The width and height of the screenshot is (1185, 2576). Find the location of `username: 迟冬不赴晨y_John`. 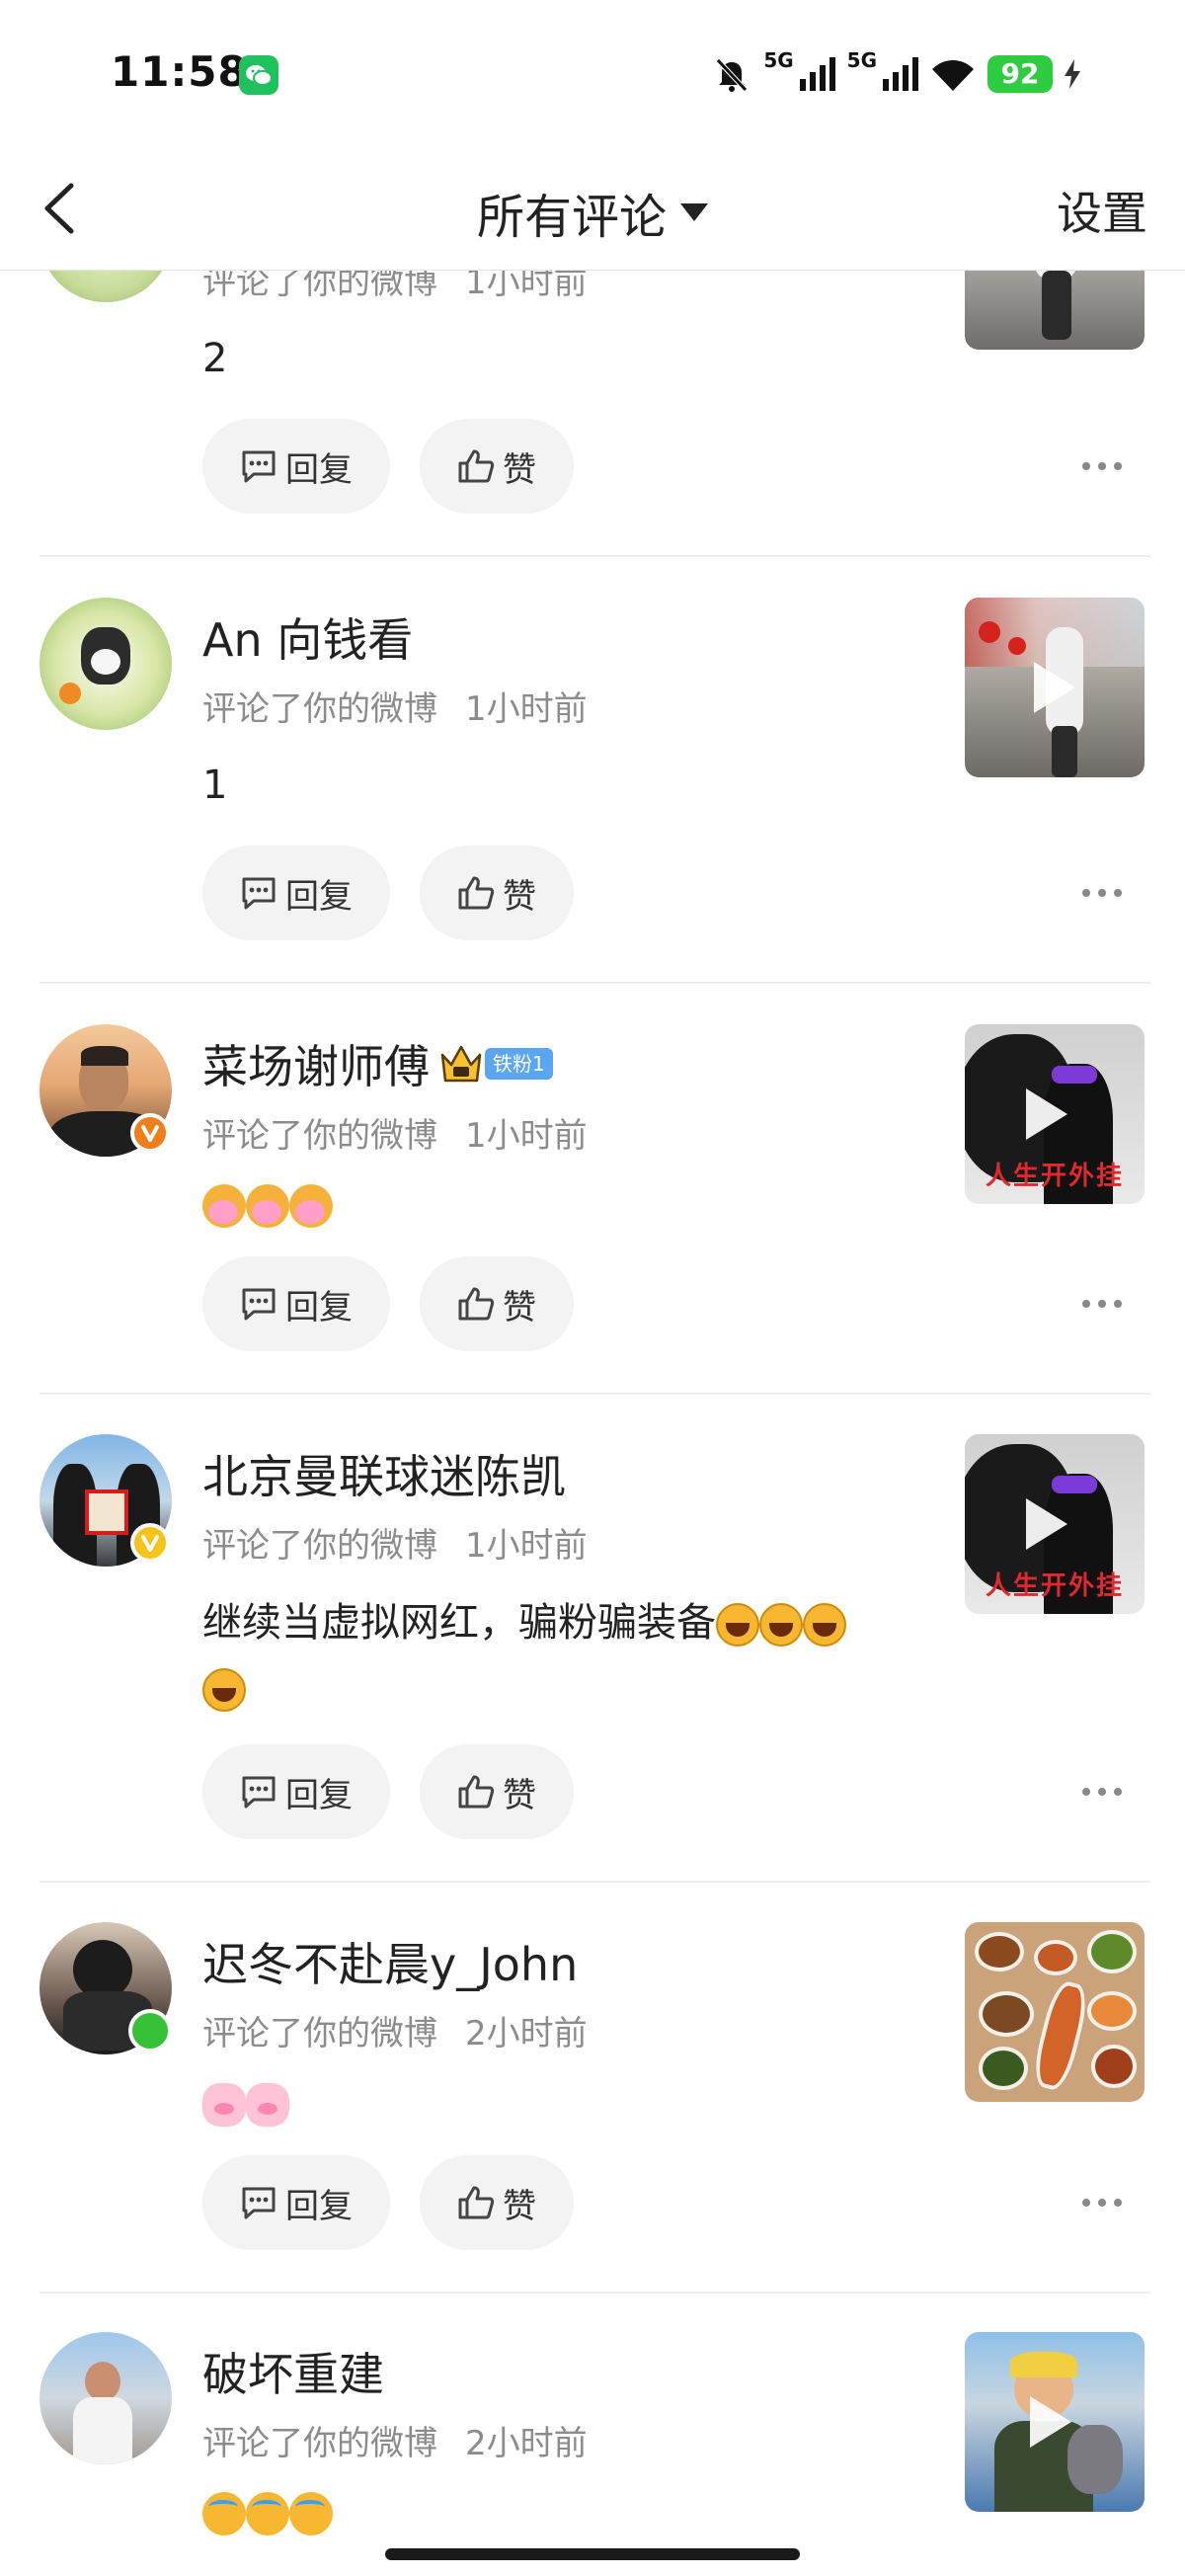

username: 迟冬不赴晨y_John is located at coordinates (390, 1961).